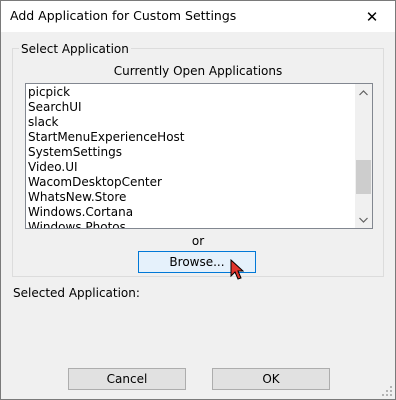 The width and height of the screenshot is (396, 400). What do you see at coordinates (237, 269) in the screenshot?
I see `mouse-cursor-icon` at bounding box center [237, 269].